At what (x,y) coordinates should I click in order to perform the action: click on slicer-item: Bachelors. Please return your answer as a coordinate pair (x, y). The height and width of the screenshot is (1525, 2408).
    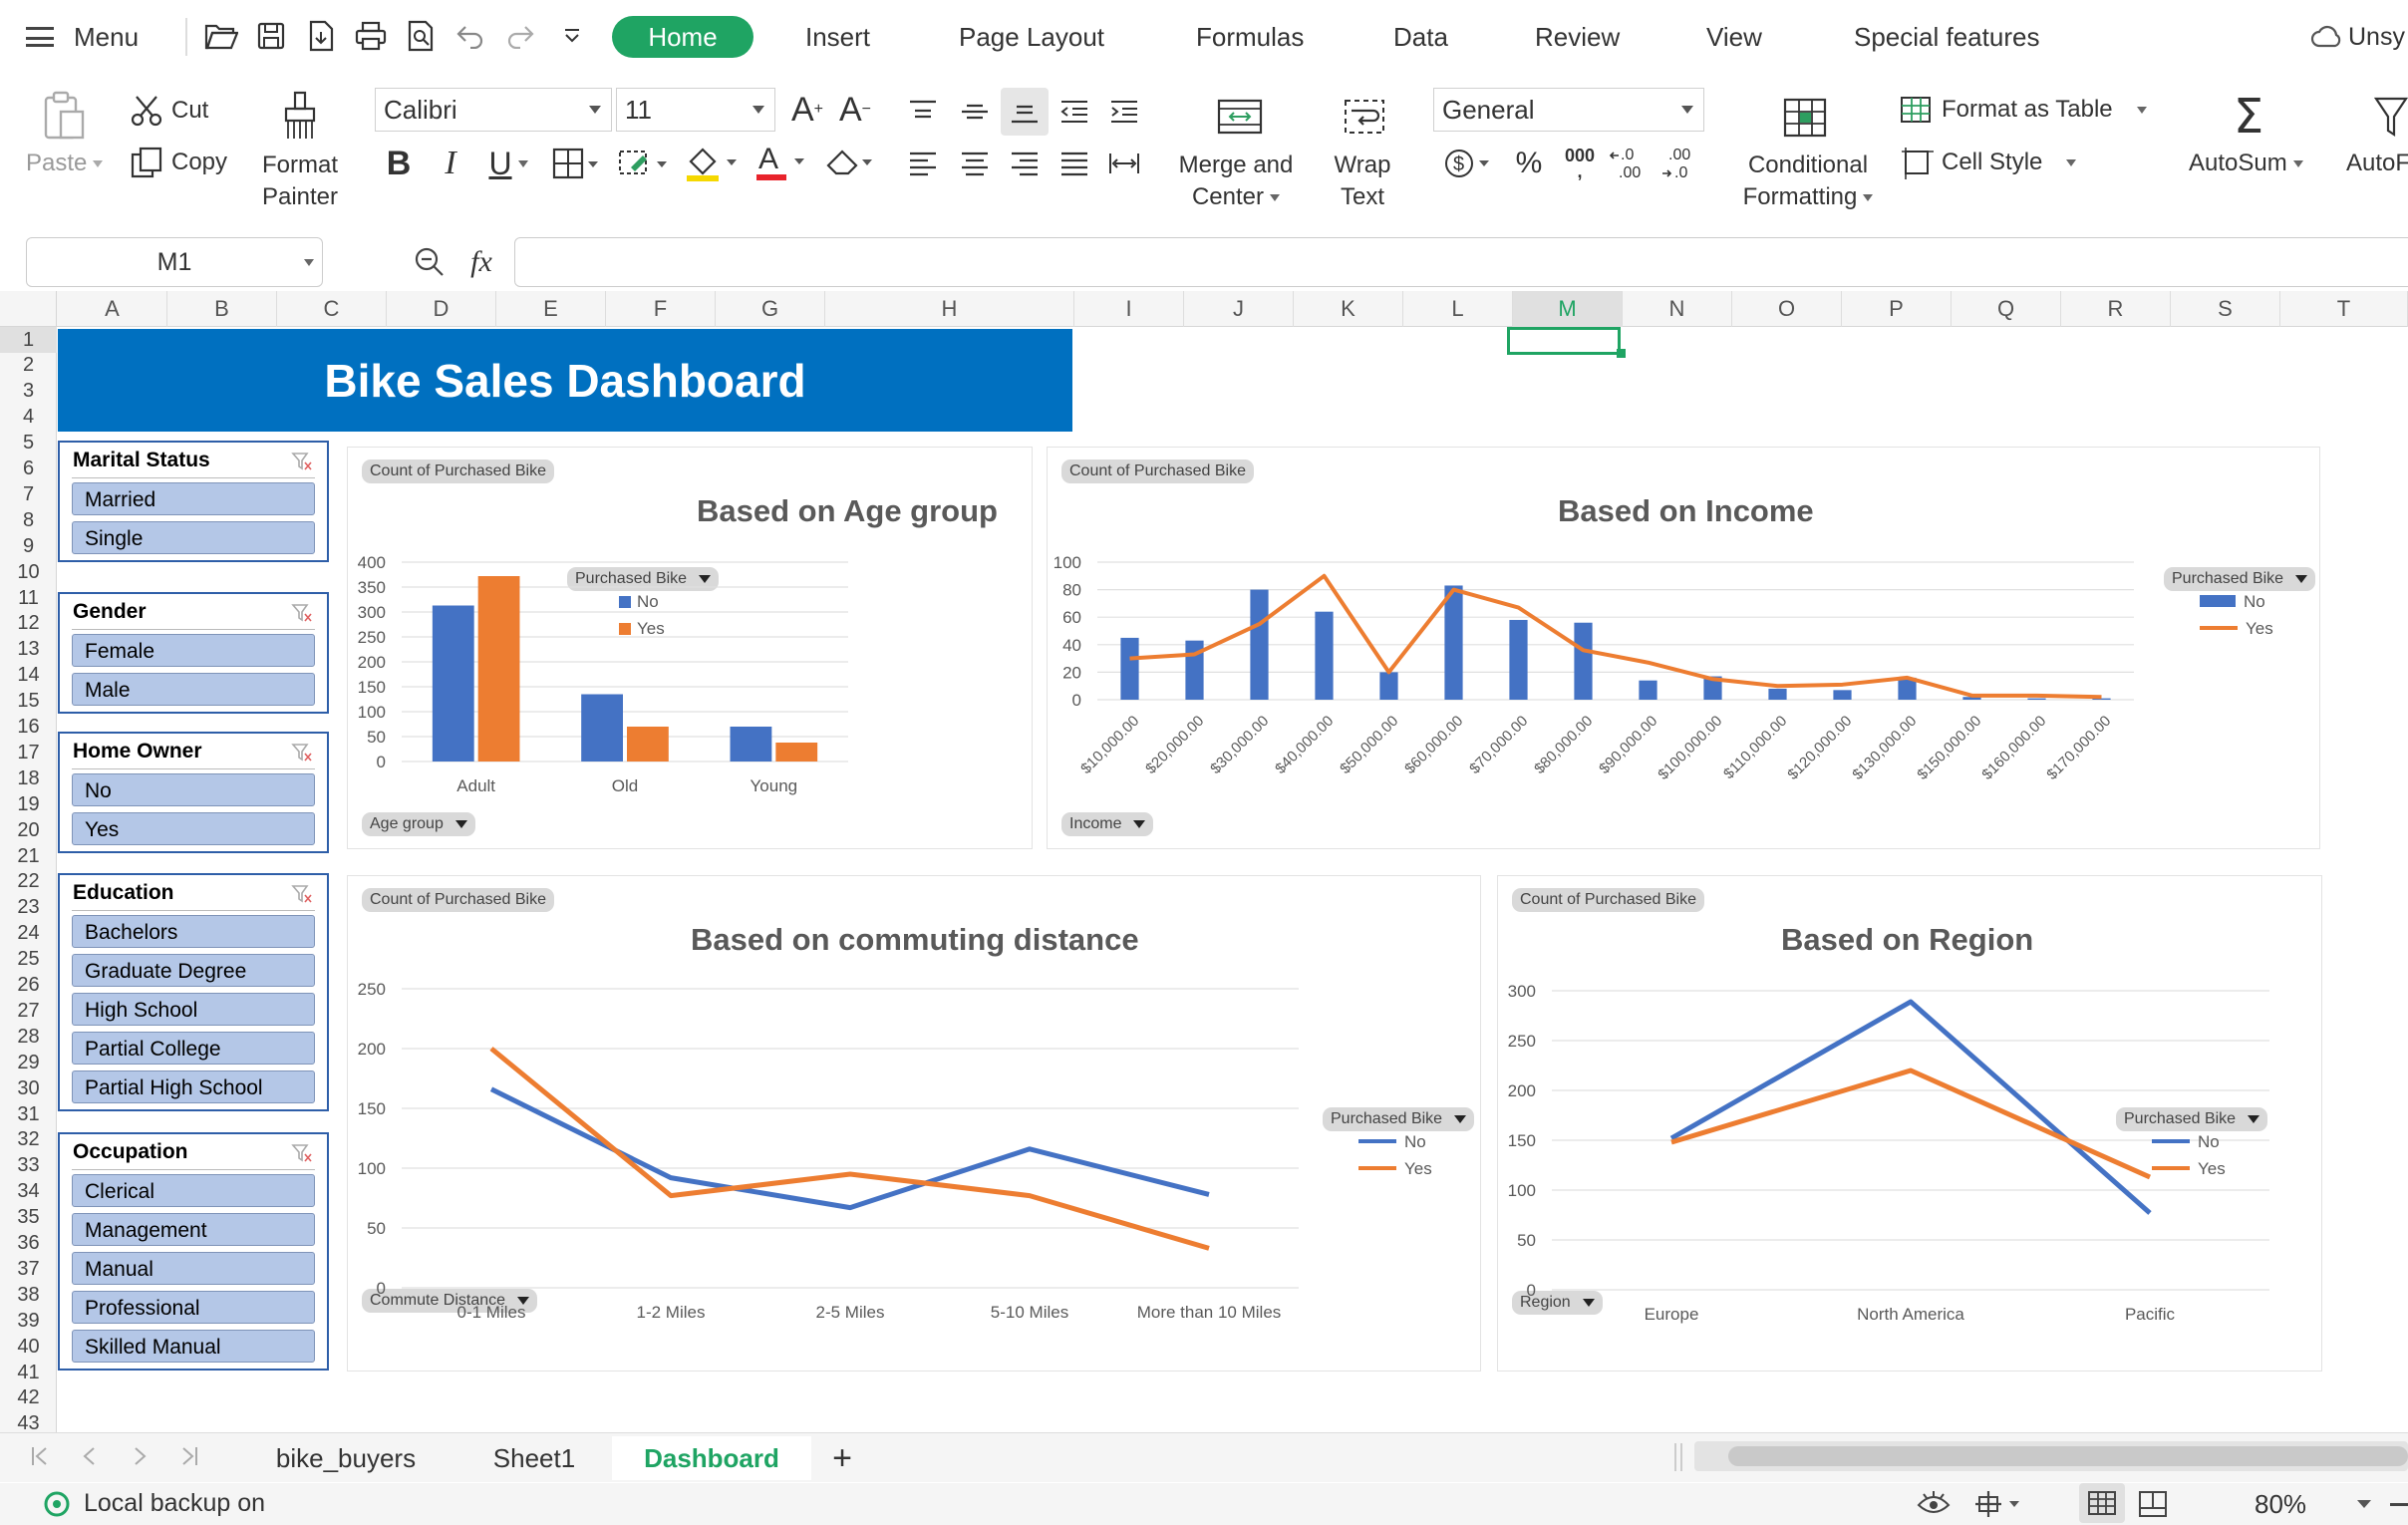
    Looking at the image, I should click on (193, 931).